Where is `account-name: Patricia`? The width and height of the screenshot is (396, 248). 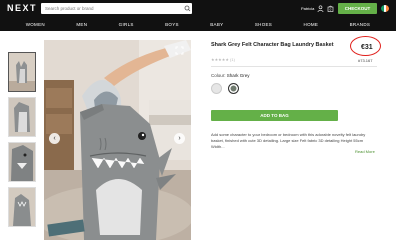 account-name: Patricia is located at coordinates (307, 8).